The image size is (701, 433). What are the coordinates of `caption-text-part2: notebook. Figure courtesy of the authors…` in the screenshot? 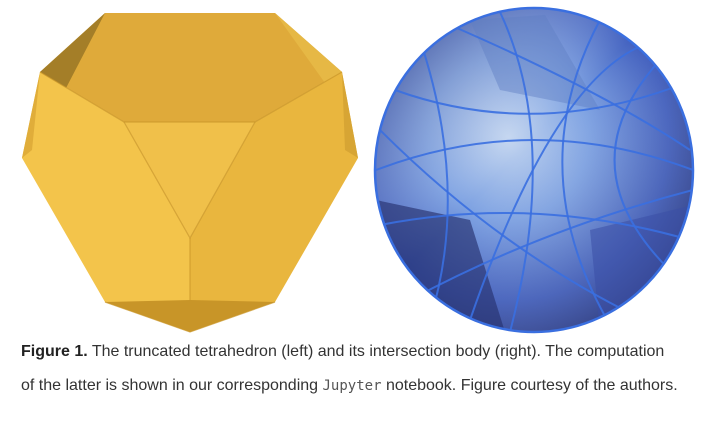 It's located at (529, 385).